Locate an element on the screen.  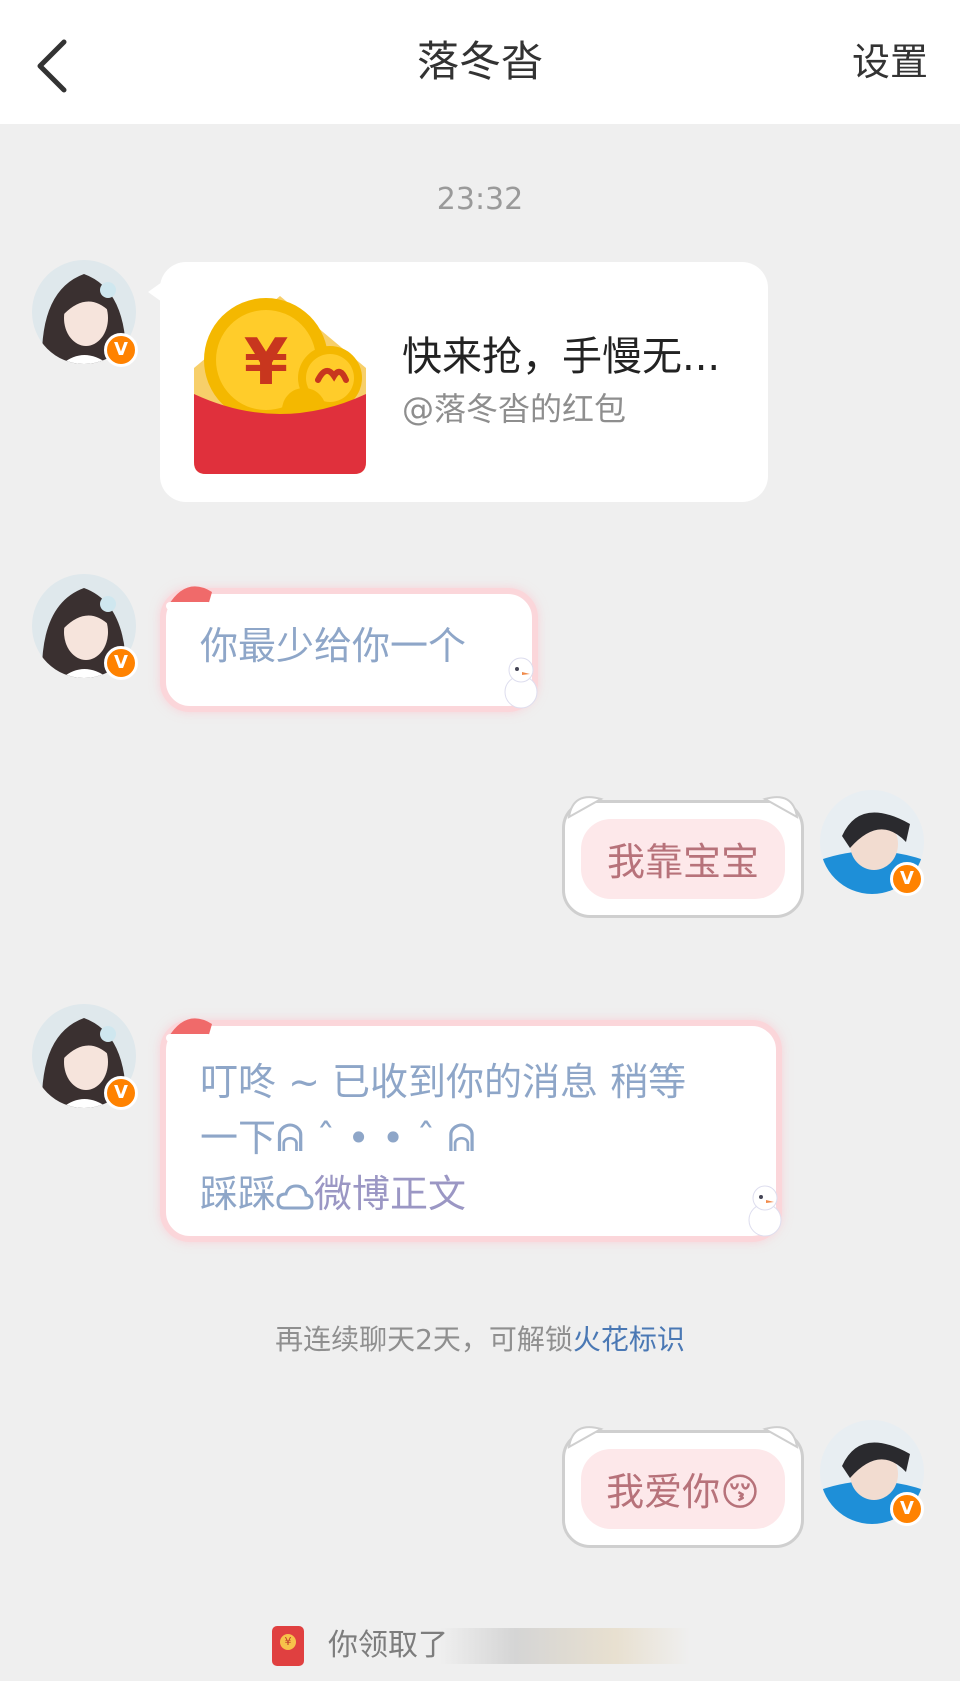
kiss-face-emoji-icon: 😚 is located at coordinates (740, 1492).